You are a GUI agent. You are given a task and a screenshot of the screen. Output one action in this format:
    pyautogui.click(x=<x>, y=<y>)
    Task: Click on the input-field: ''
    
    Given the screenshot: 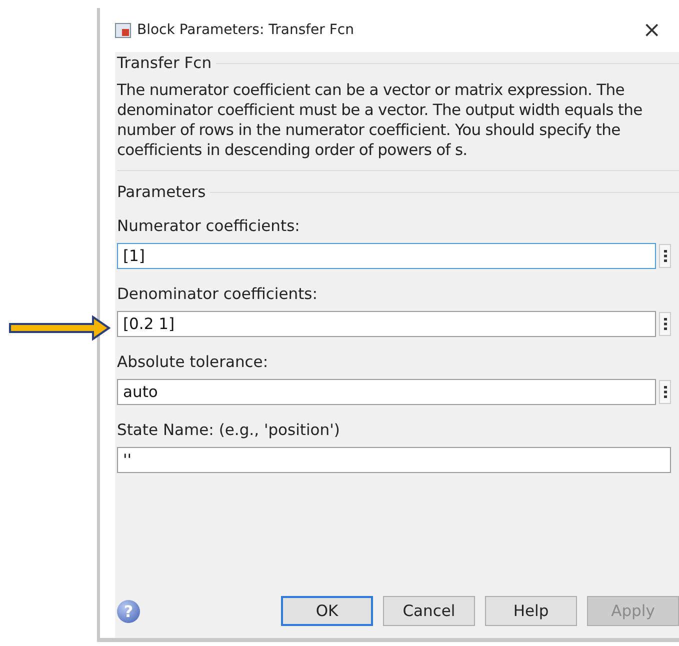 What is the action you would take?
    pyautogui.click(x=394, y=460)
    